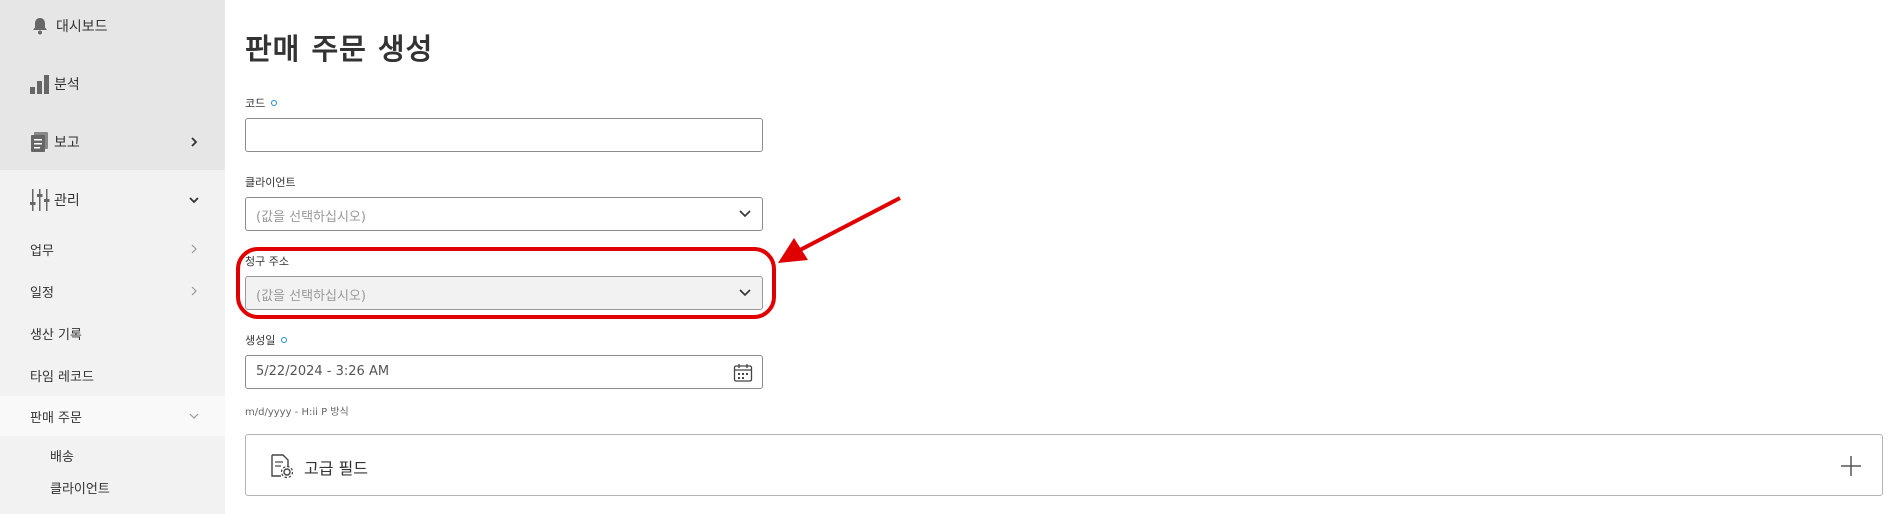  I want to click on sidebar-item-label: 관리, so click(67, 201).